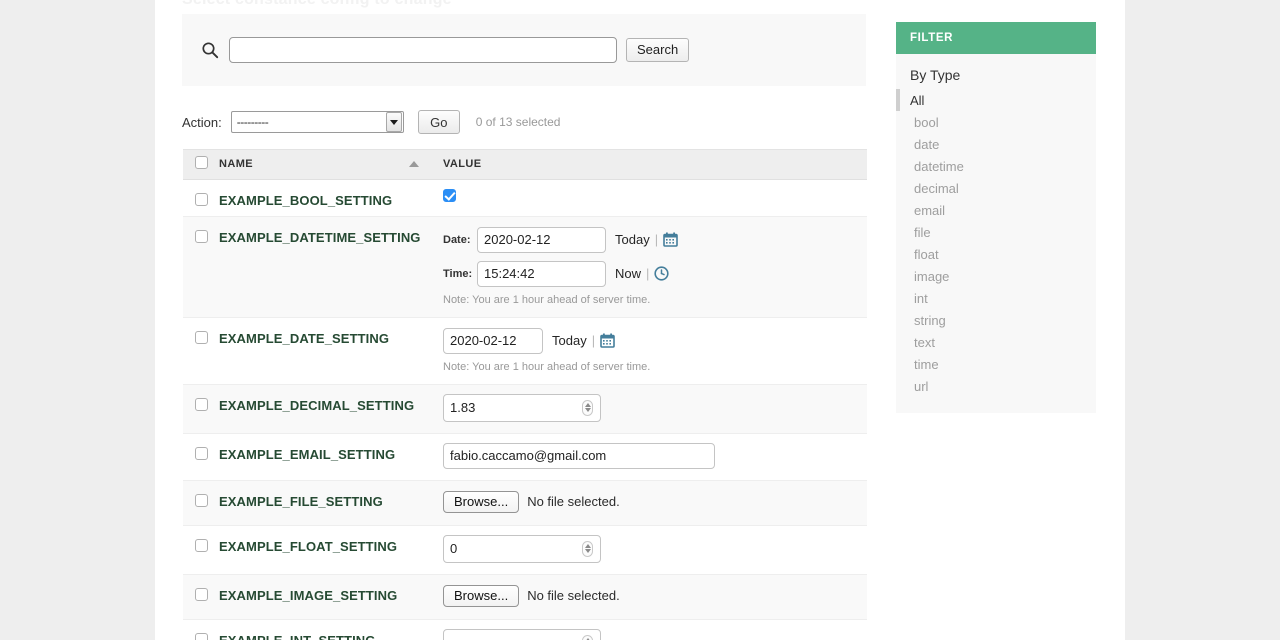 This screenshot has width=1280, height=640. Describe the element at coordinates (541, 273) in the screenshot. I see `datetime-time-input` at that location.